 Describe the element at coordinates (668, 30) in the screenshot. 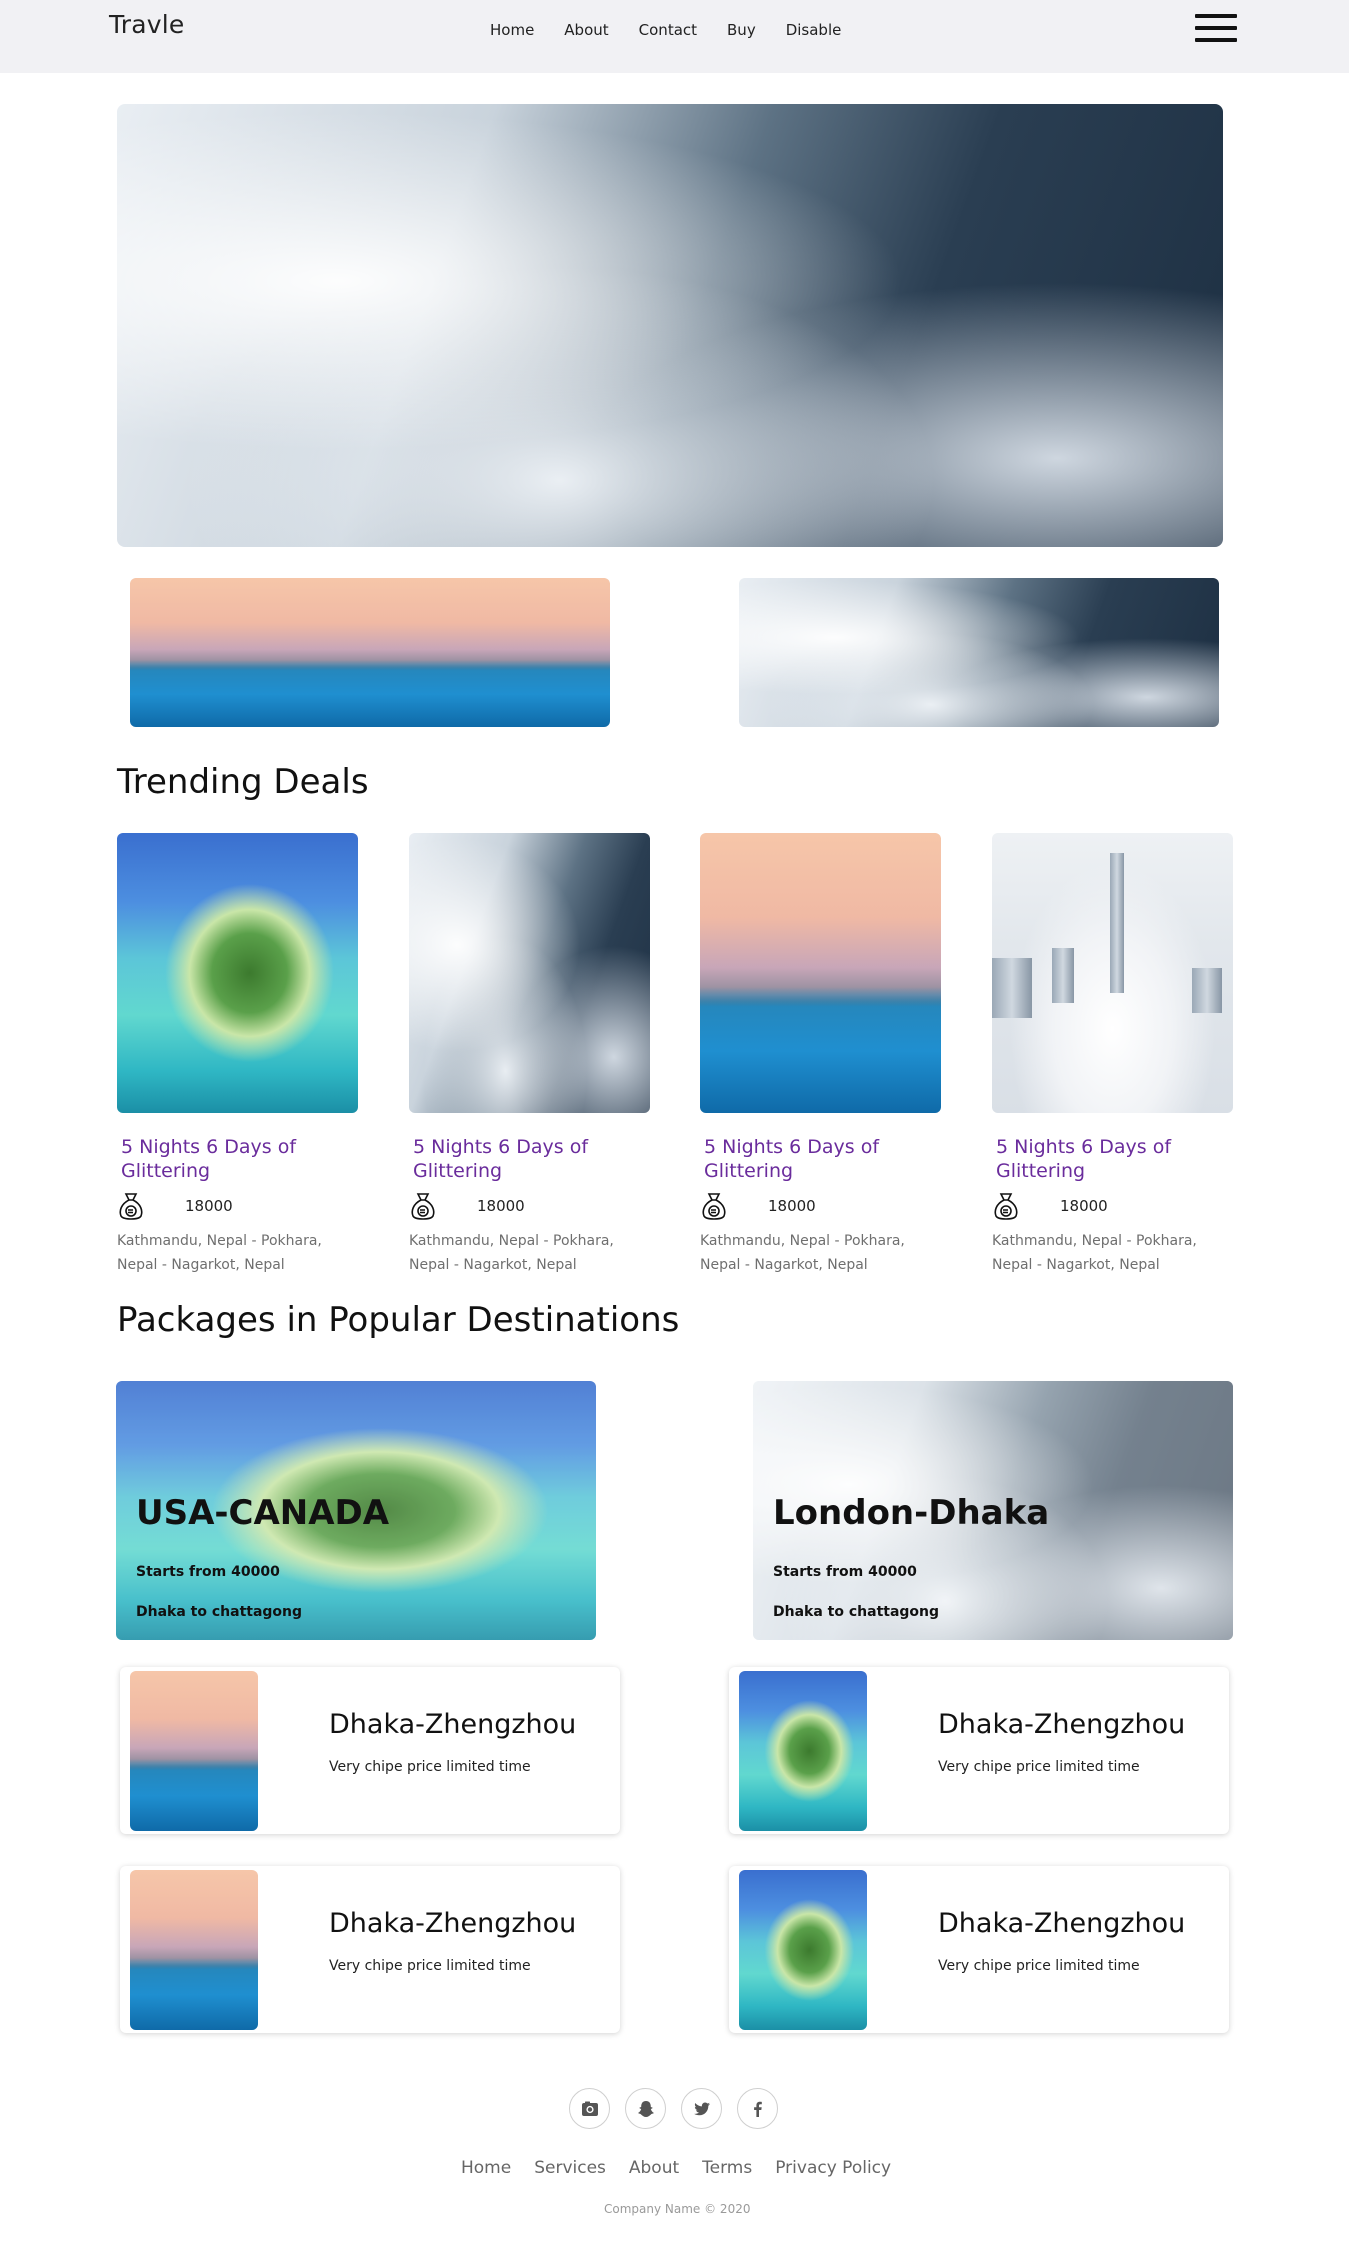

I see `nav-link-contact: Contact` at that location.